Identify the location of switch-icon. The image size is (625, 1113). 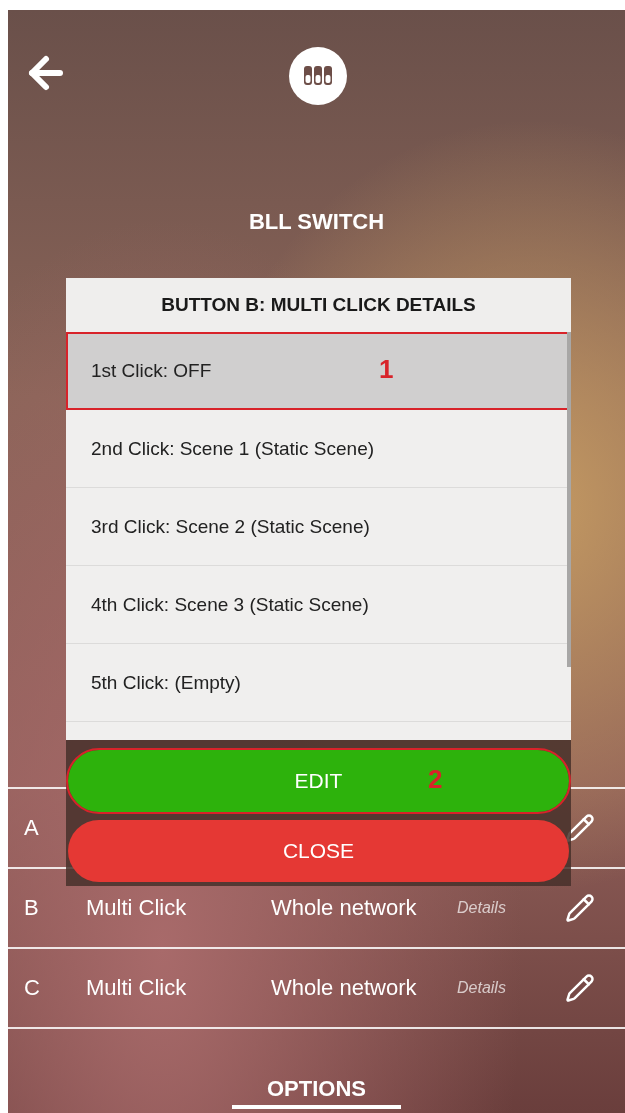
(318, 76).